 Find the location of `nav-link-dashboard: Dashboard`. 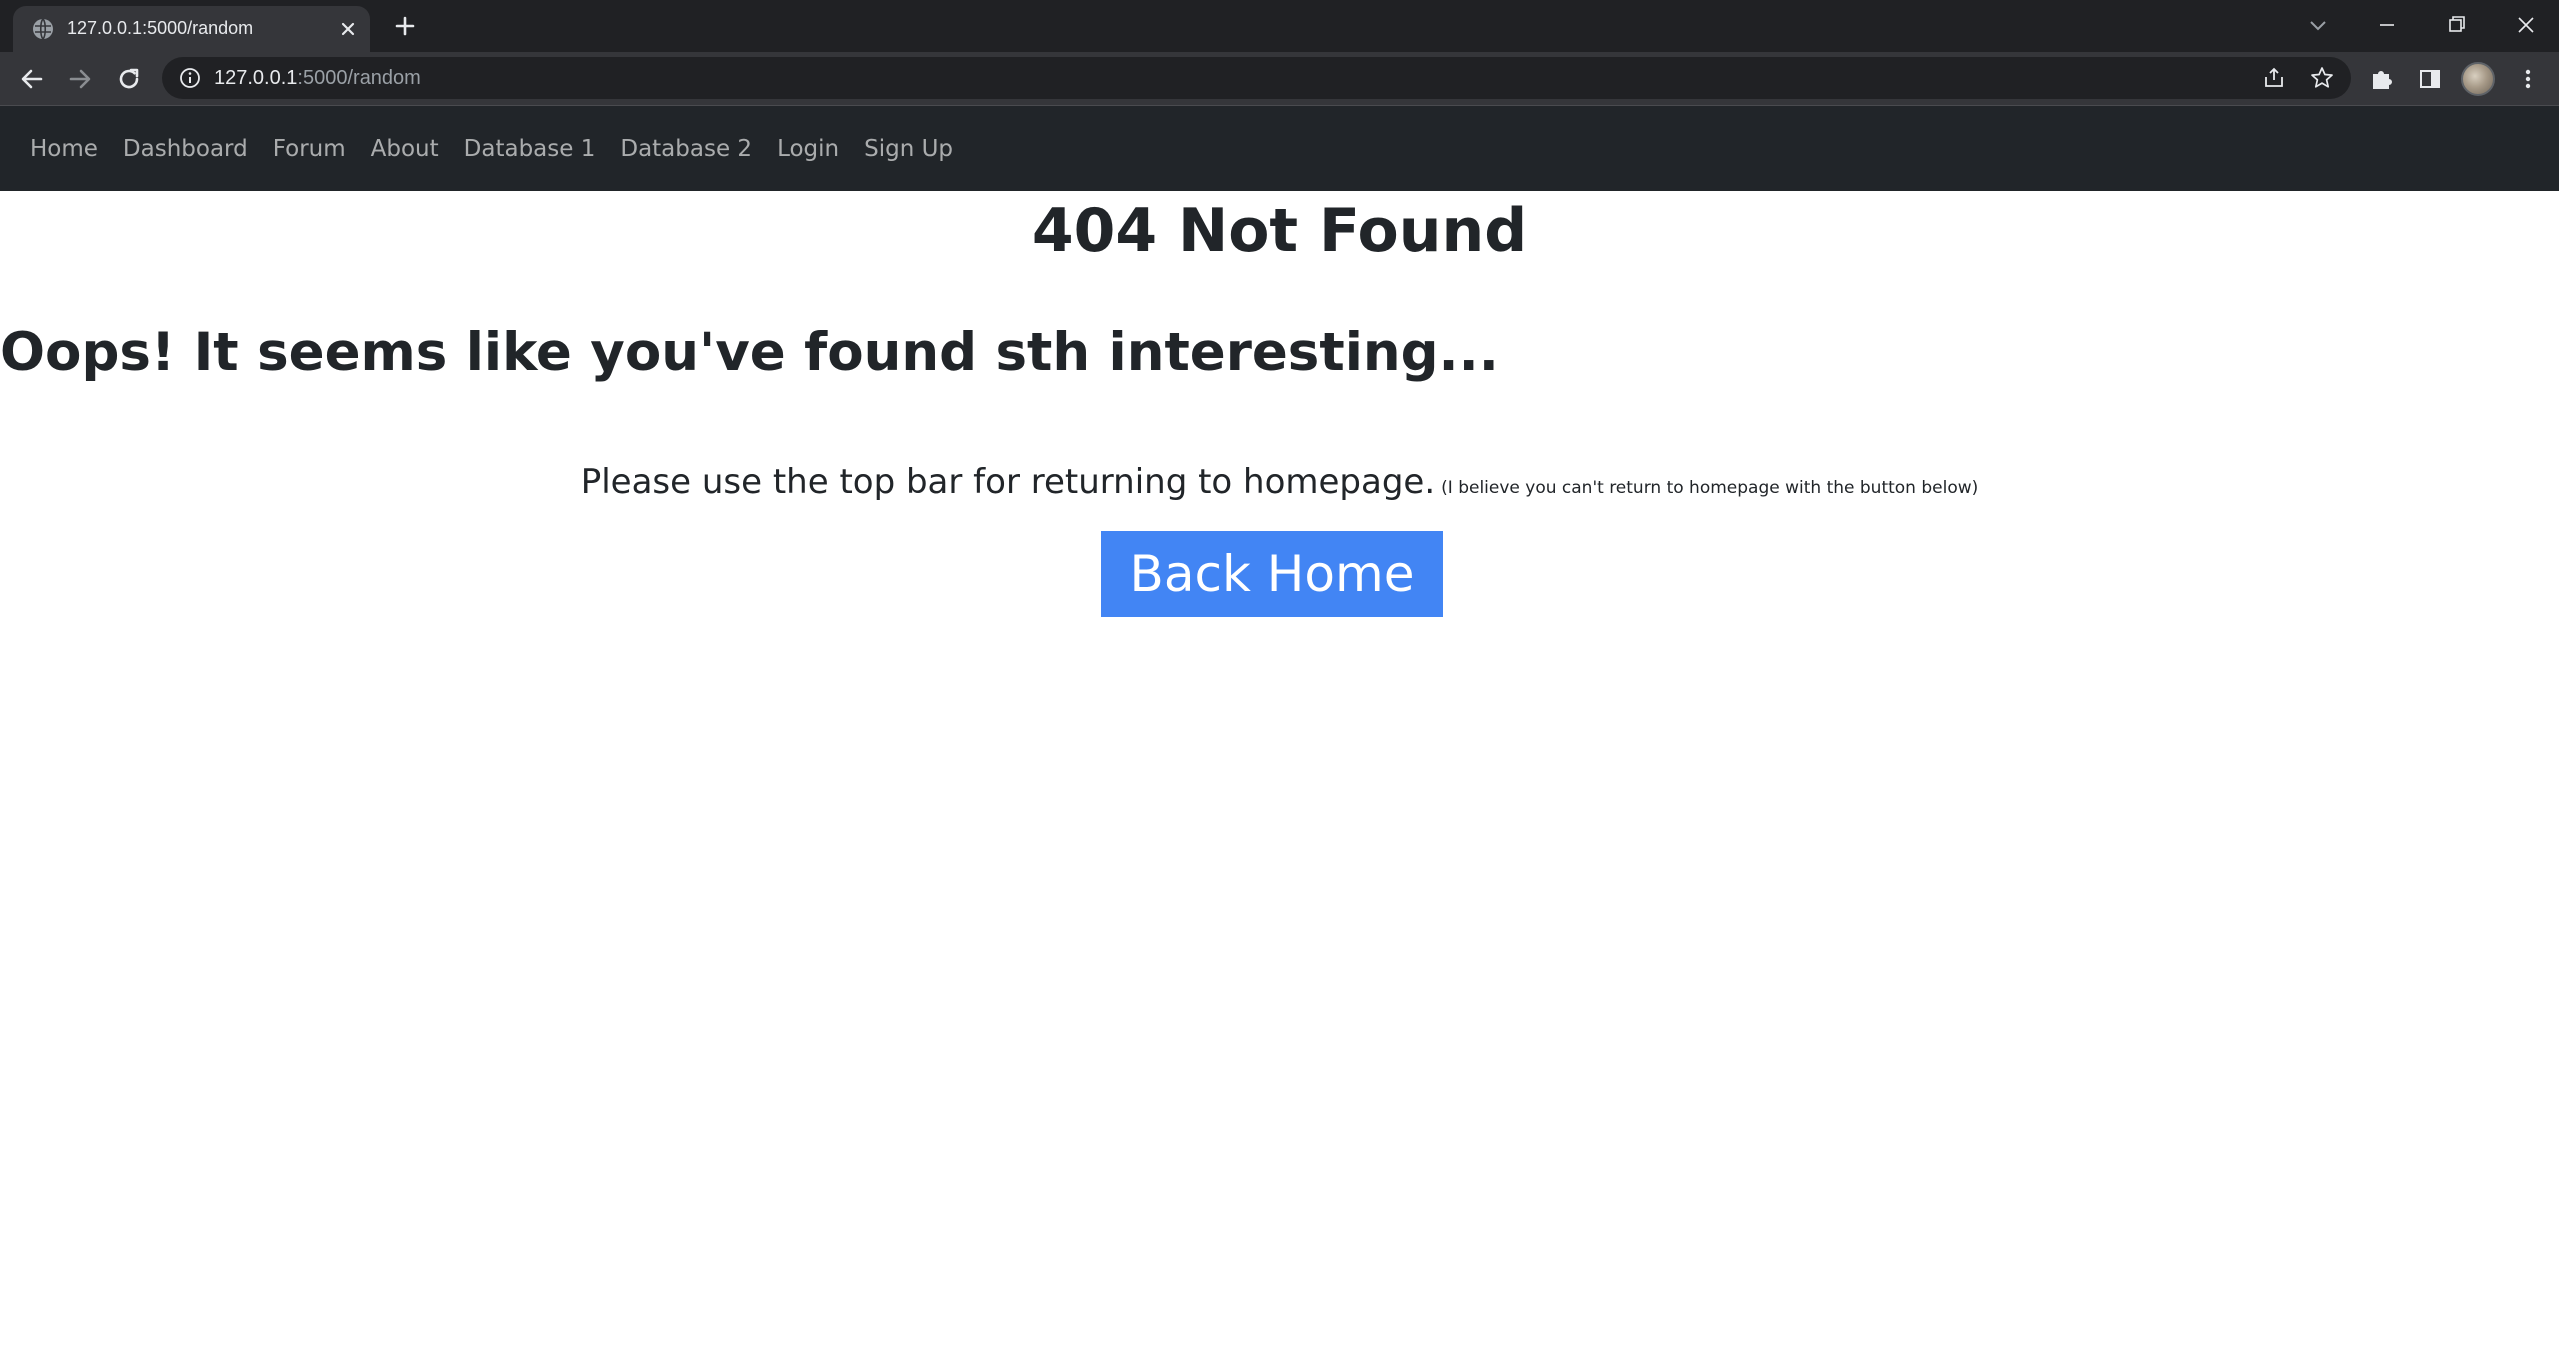

nav-link-dashboard: Dashboard is located at coordinates (185, 149).